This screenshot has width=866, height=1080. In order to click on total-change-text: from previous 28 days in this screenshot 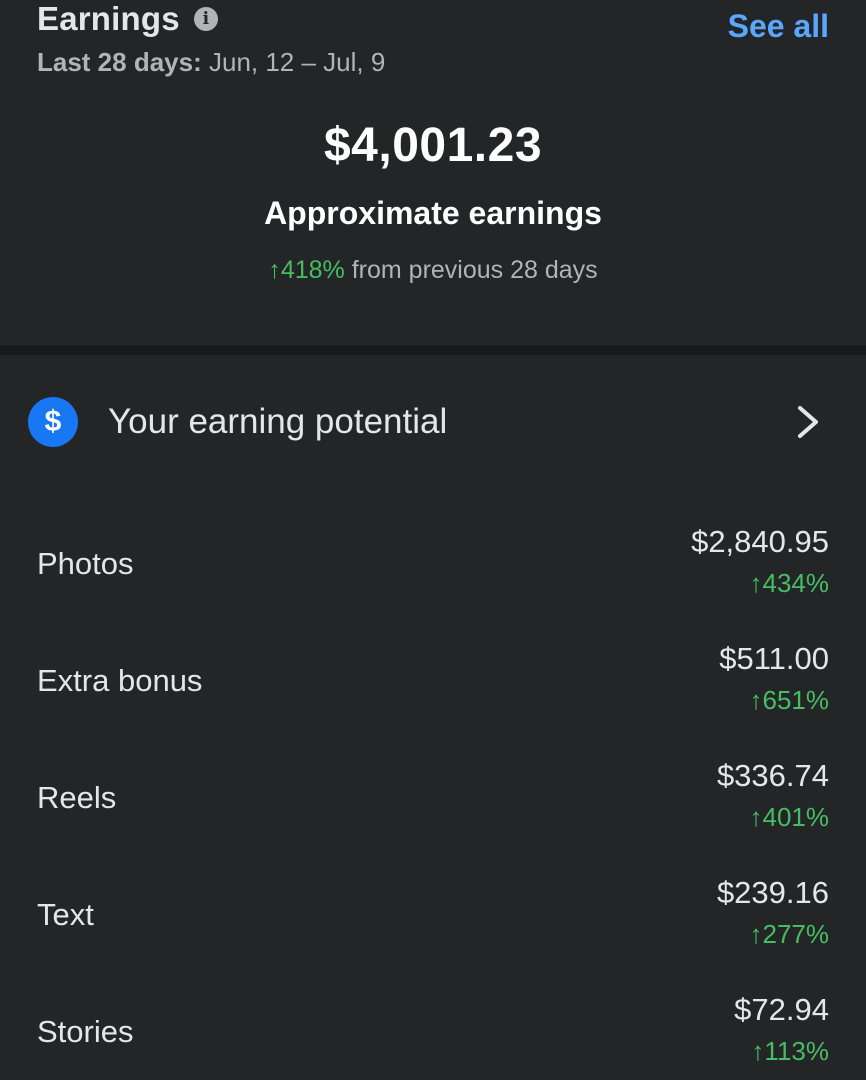, I will do `click(474, 270)`.